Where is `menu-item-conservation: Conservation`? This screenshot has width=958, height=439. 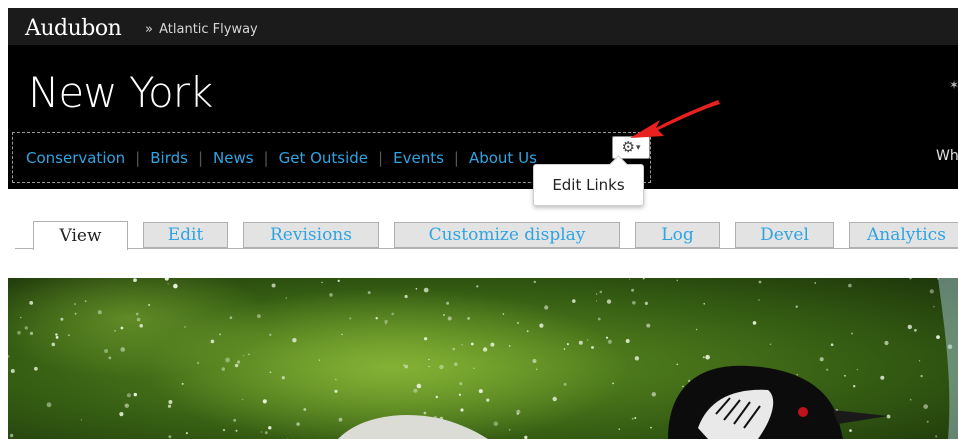
menu-item-conservation: Conservation is located at coordinates (75, 158).